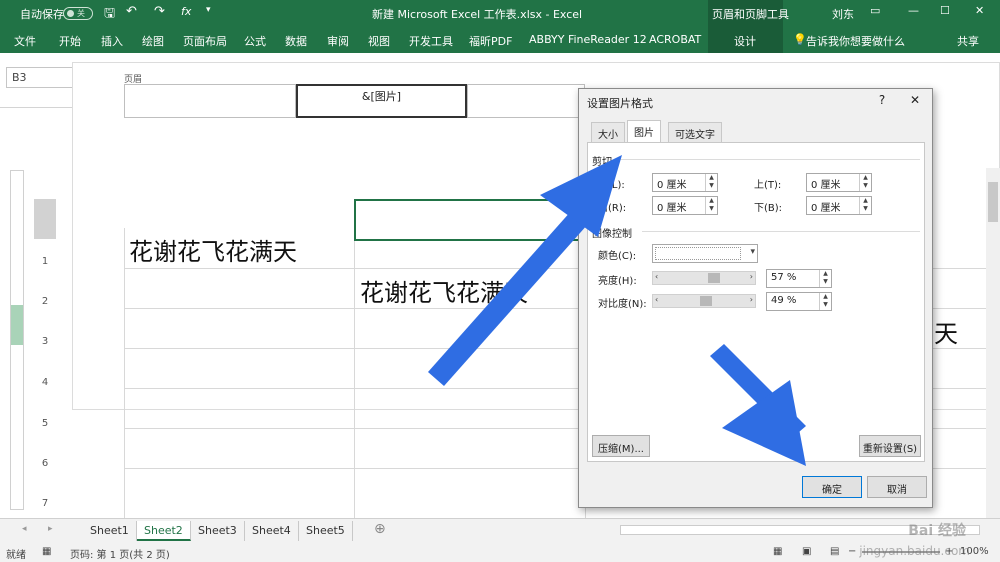  I want to click on watermark-url: jingyan.baidu.com, so click(914, 551).